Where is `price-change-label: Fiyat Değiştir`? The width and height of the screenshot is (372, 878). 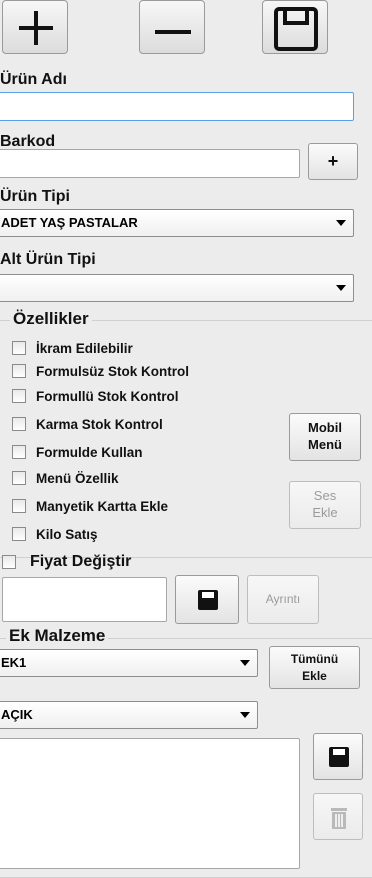
price-change-label: Fiyat Değiştir is located at coordinates (81, 561).